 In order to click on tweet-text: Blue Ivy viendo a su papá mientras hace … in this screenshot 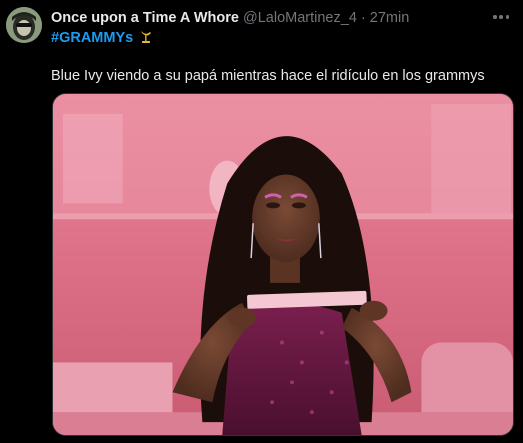, I will do `click(268, 76)`.